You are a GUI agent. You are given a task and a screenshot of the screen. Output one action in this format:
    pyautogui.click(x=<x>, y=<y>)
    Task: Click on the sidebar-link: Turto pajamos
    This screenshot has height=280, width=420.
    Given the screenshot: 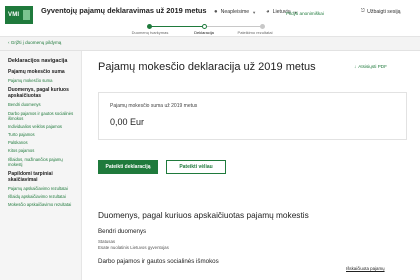 What is the action you would take?
    pyautogui.click(x=44, y=134)
    